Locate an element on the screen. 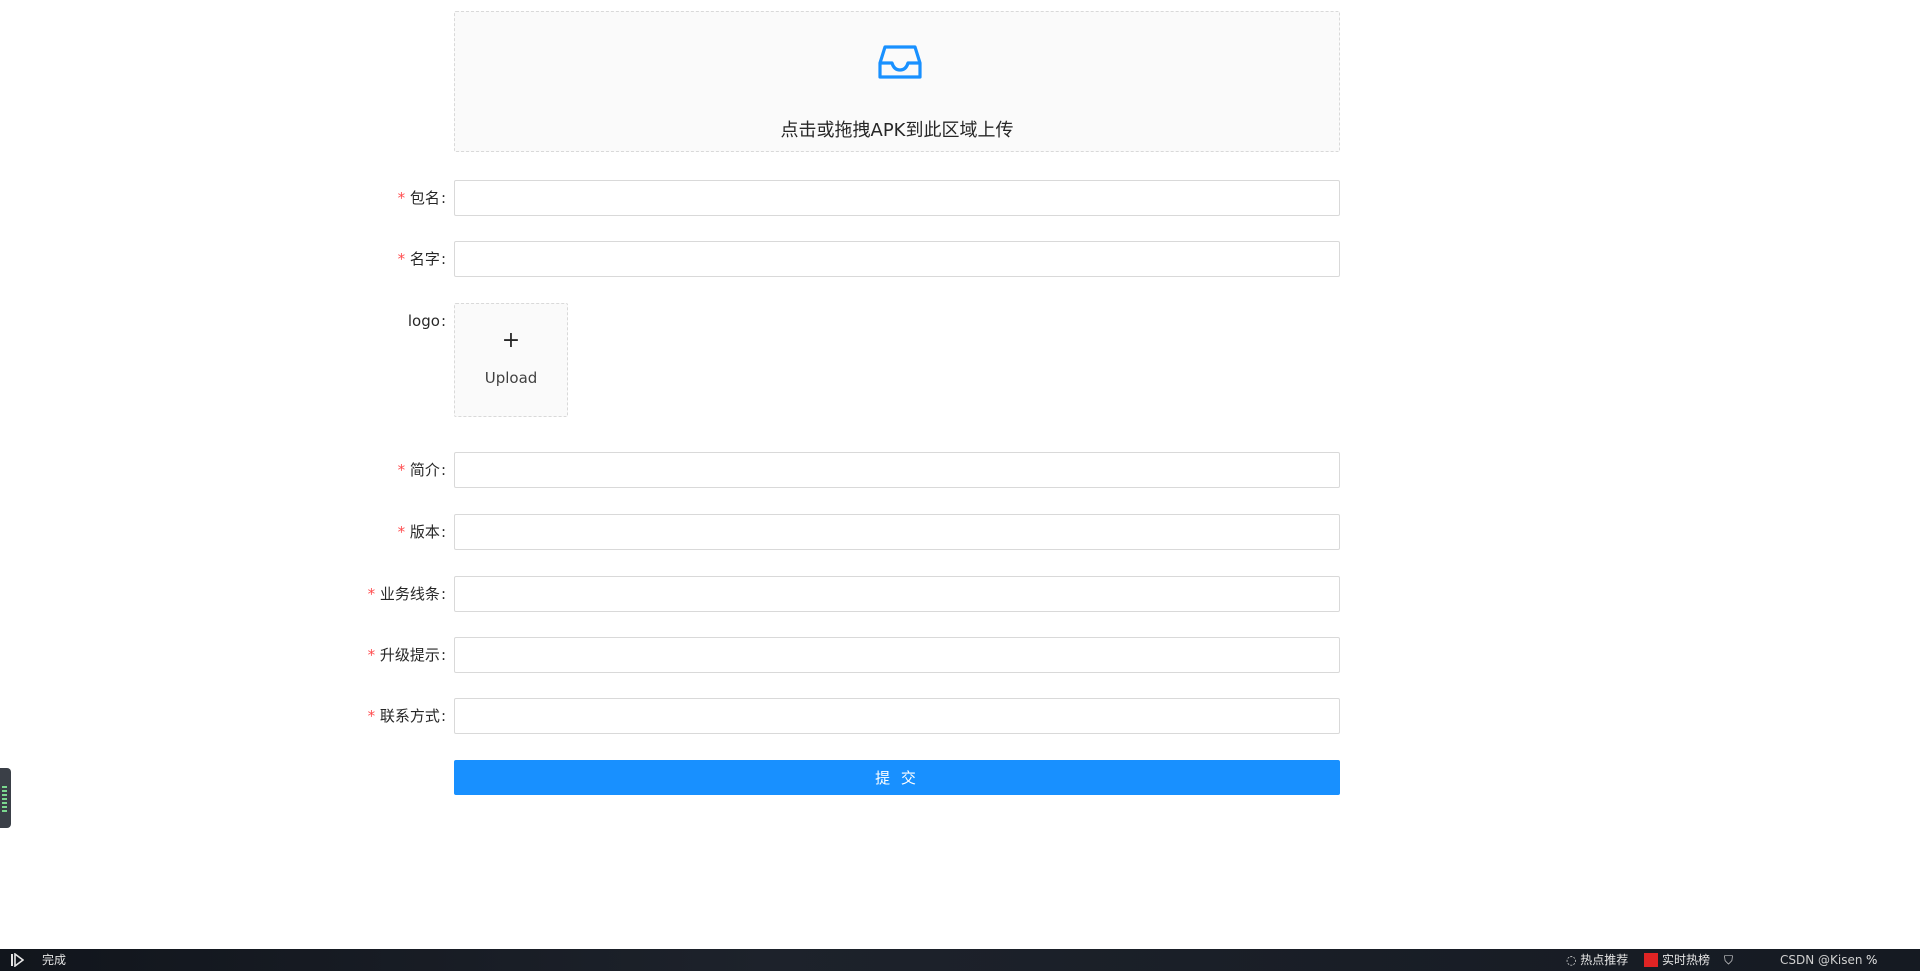  form-row-version: * 版本: is located at coordinates (960, 532).